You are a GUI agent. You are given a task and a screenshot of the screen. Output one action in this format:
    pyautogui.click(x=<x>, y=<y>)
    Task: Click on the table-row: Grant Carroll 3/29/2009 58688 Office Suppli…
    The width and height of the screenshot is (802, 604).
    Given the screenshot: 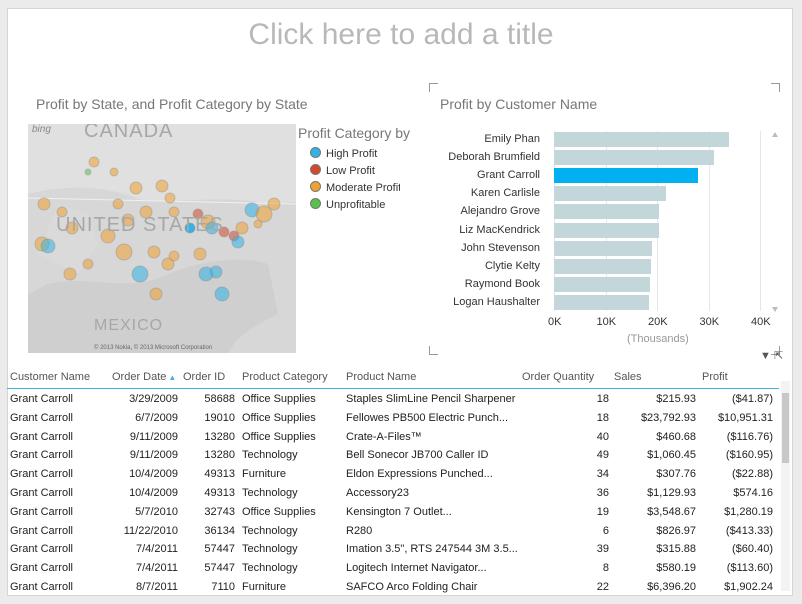 What is the action you would take?
    pyautogui.click(x=393, y=398)
    